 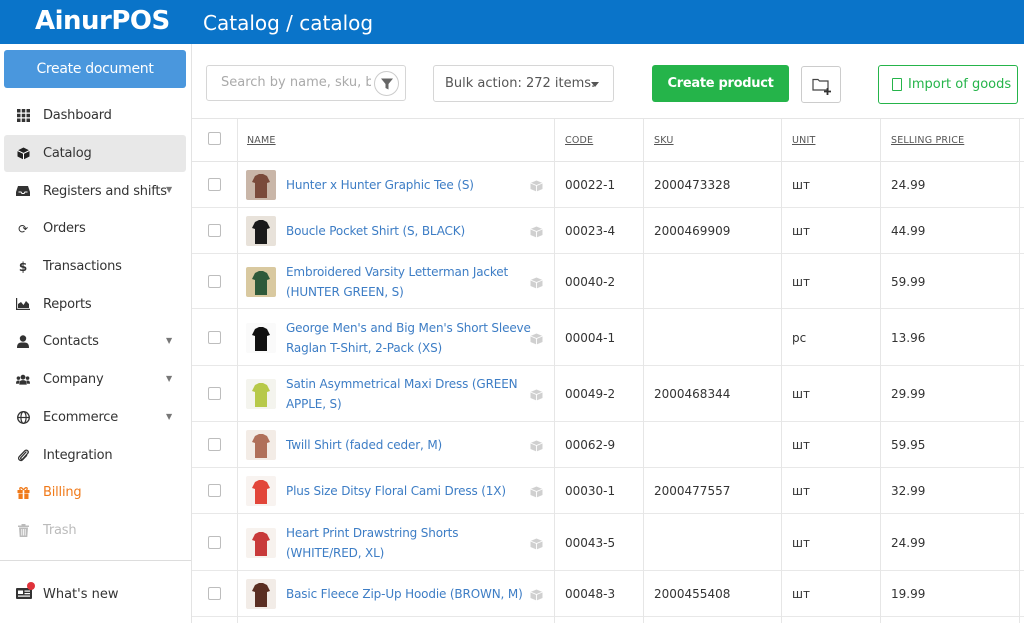 I want to click on sidebar-item-label: Registers and shifts, so click(x=105, y=191).